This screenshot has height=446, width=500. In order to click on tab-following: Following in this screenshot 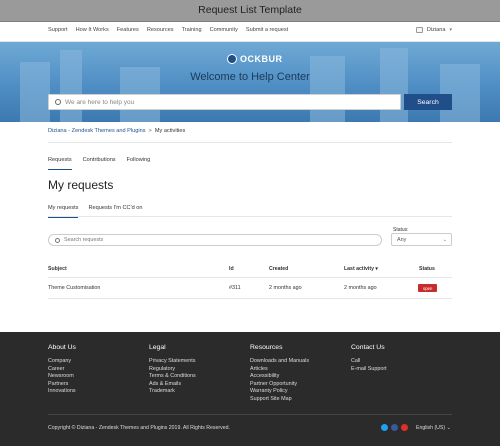, I will do `click(139, 163)`.